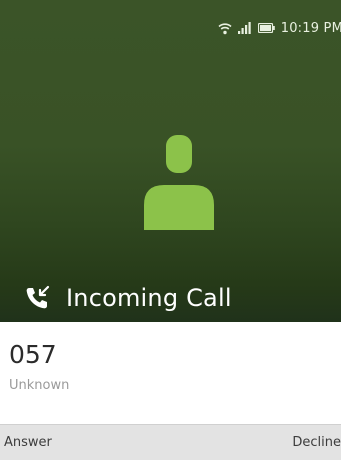 The height and width of the screenshot is (460, 341). Describe the element at coordinates (28, 442) in the screenshot. I see `answer-button: Answer` at that location.